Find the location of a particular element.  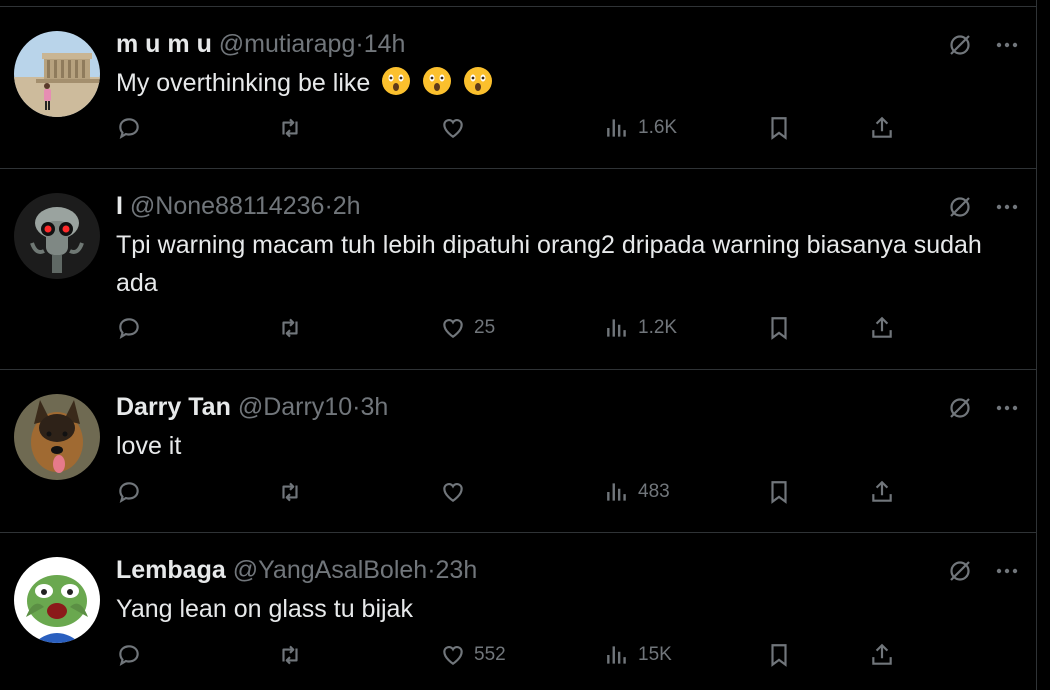

handle: @YangAsalBoleh is located at coordinates (330, 570).